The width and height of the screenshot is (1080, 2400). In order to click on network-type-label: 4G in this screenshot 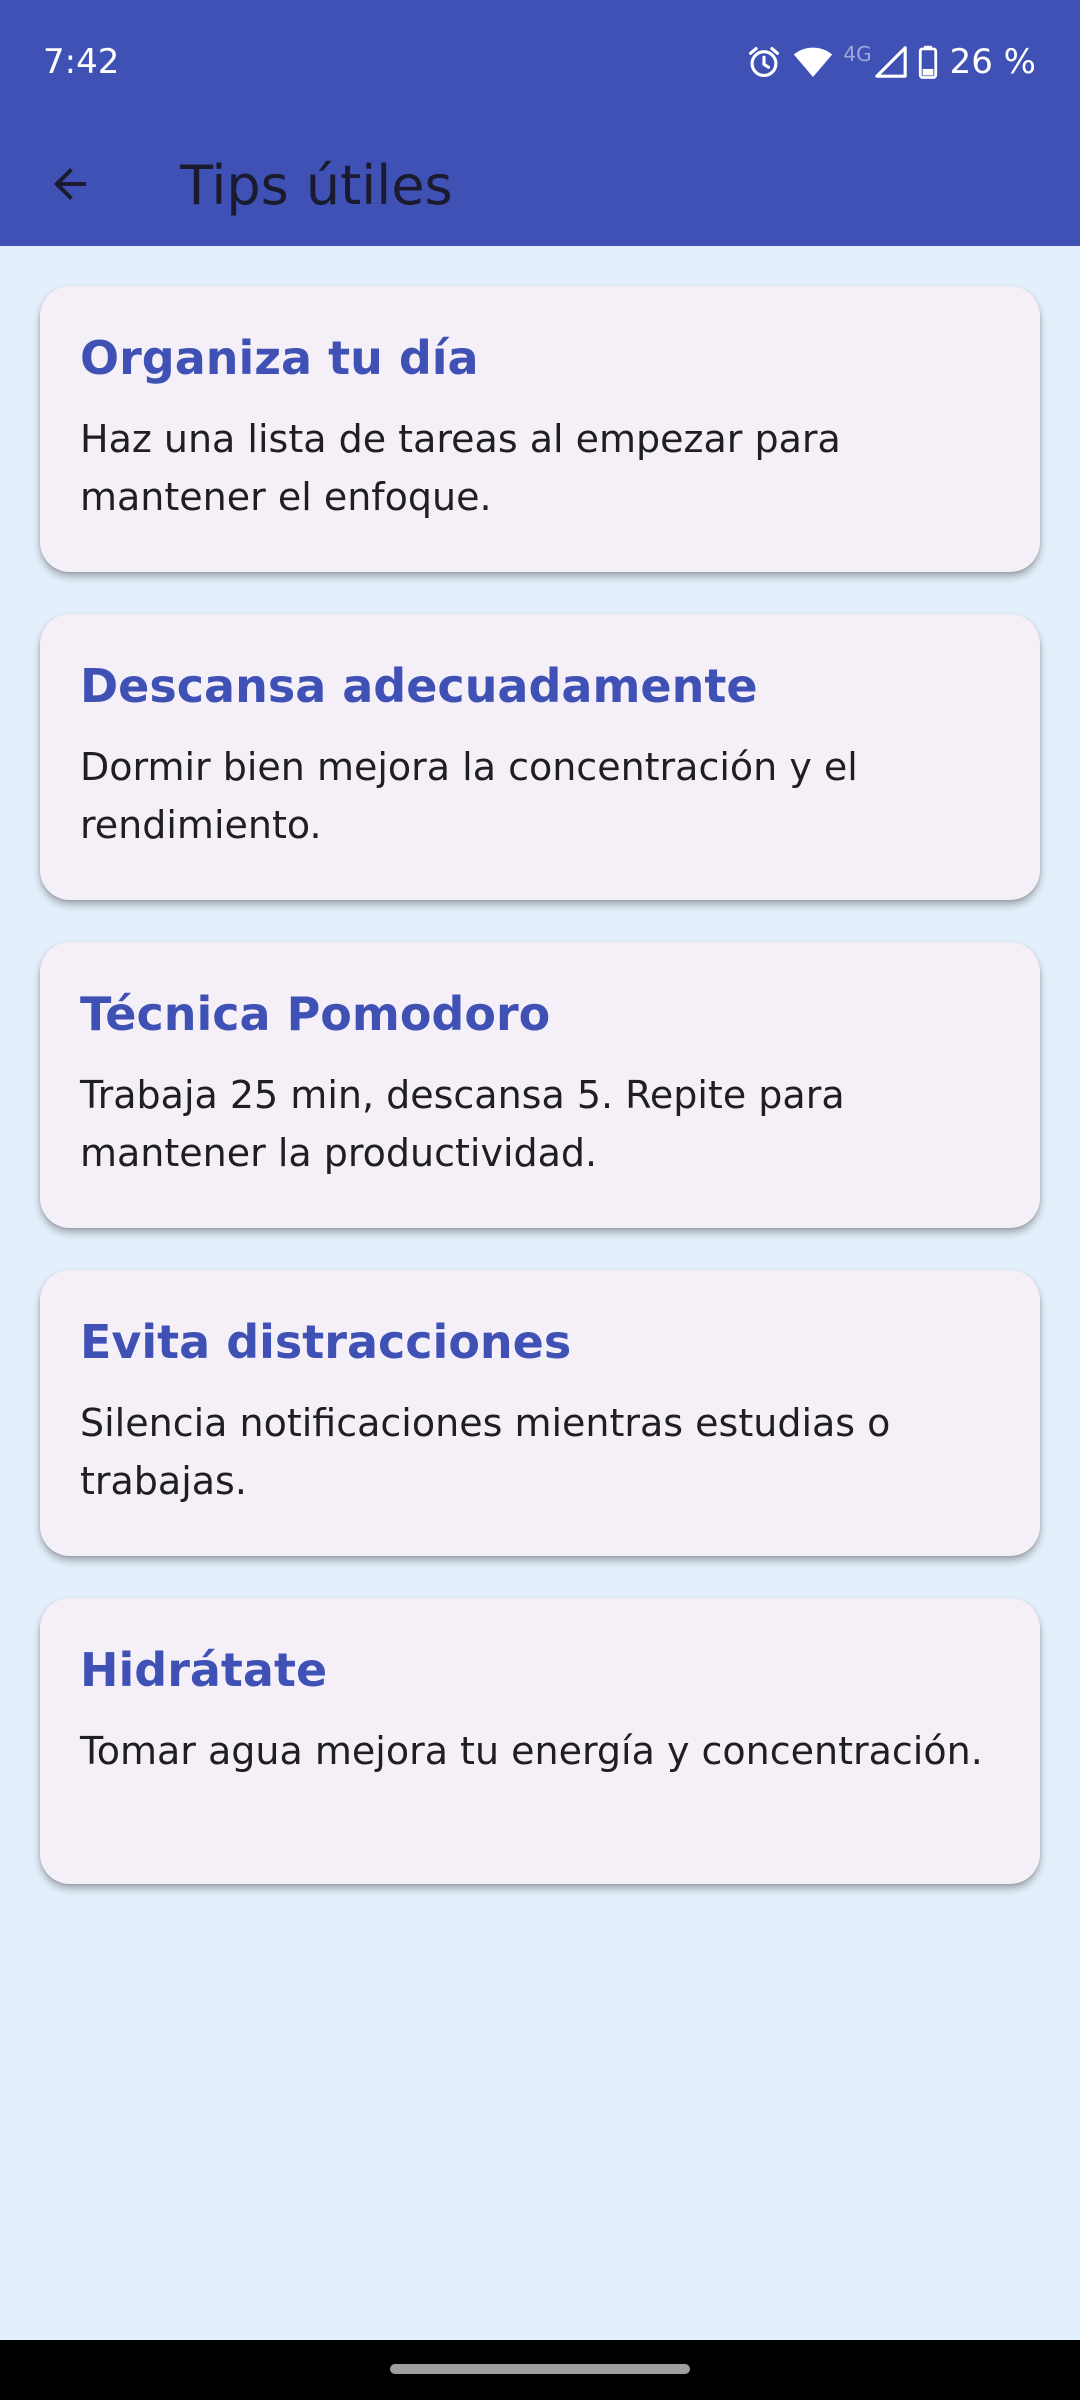, I will do `click(857, 54)`.